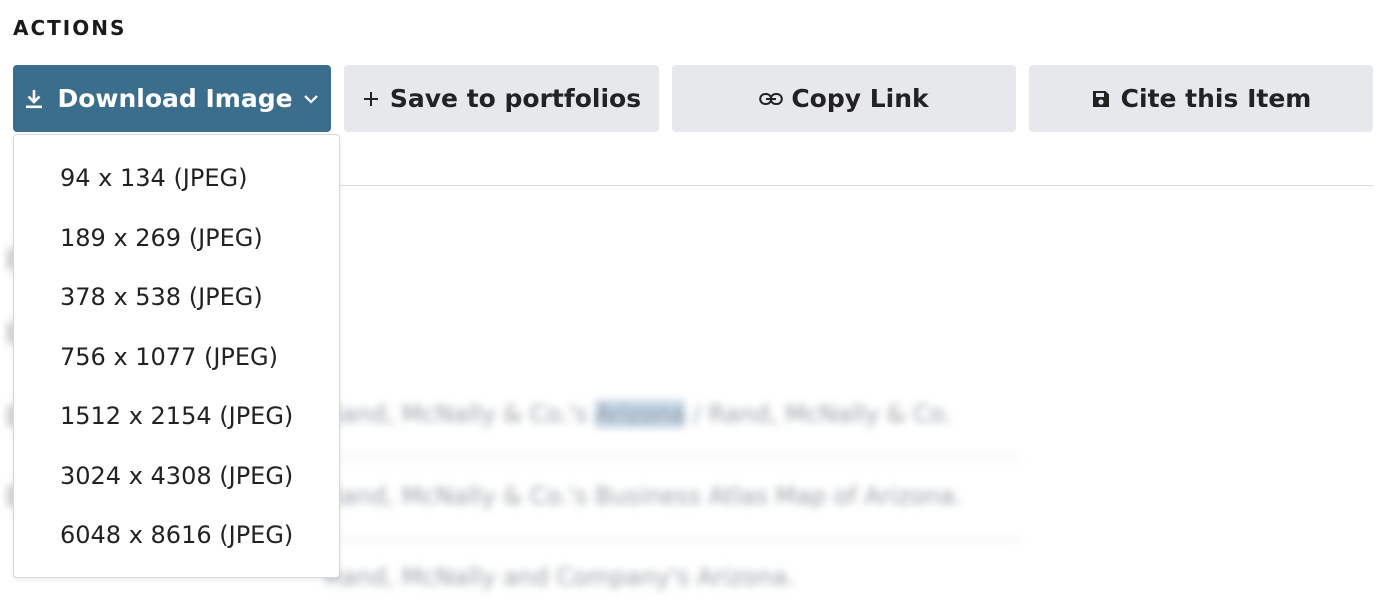  I want to click on save-to-portfolios-label: Save to portfolios, so click(515, 98).